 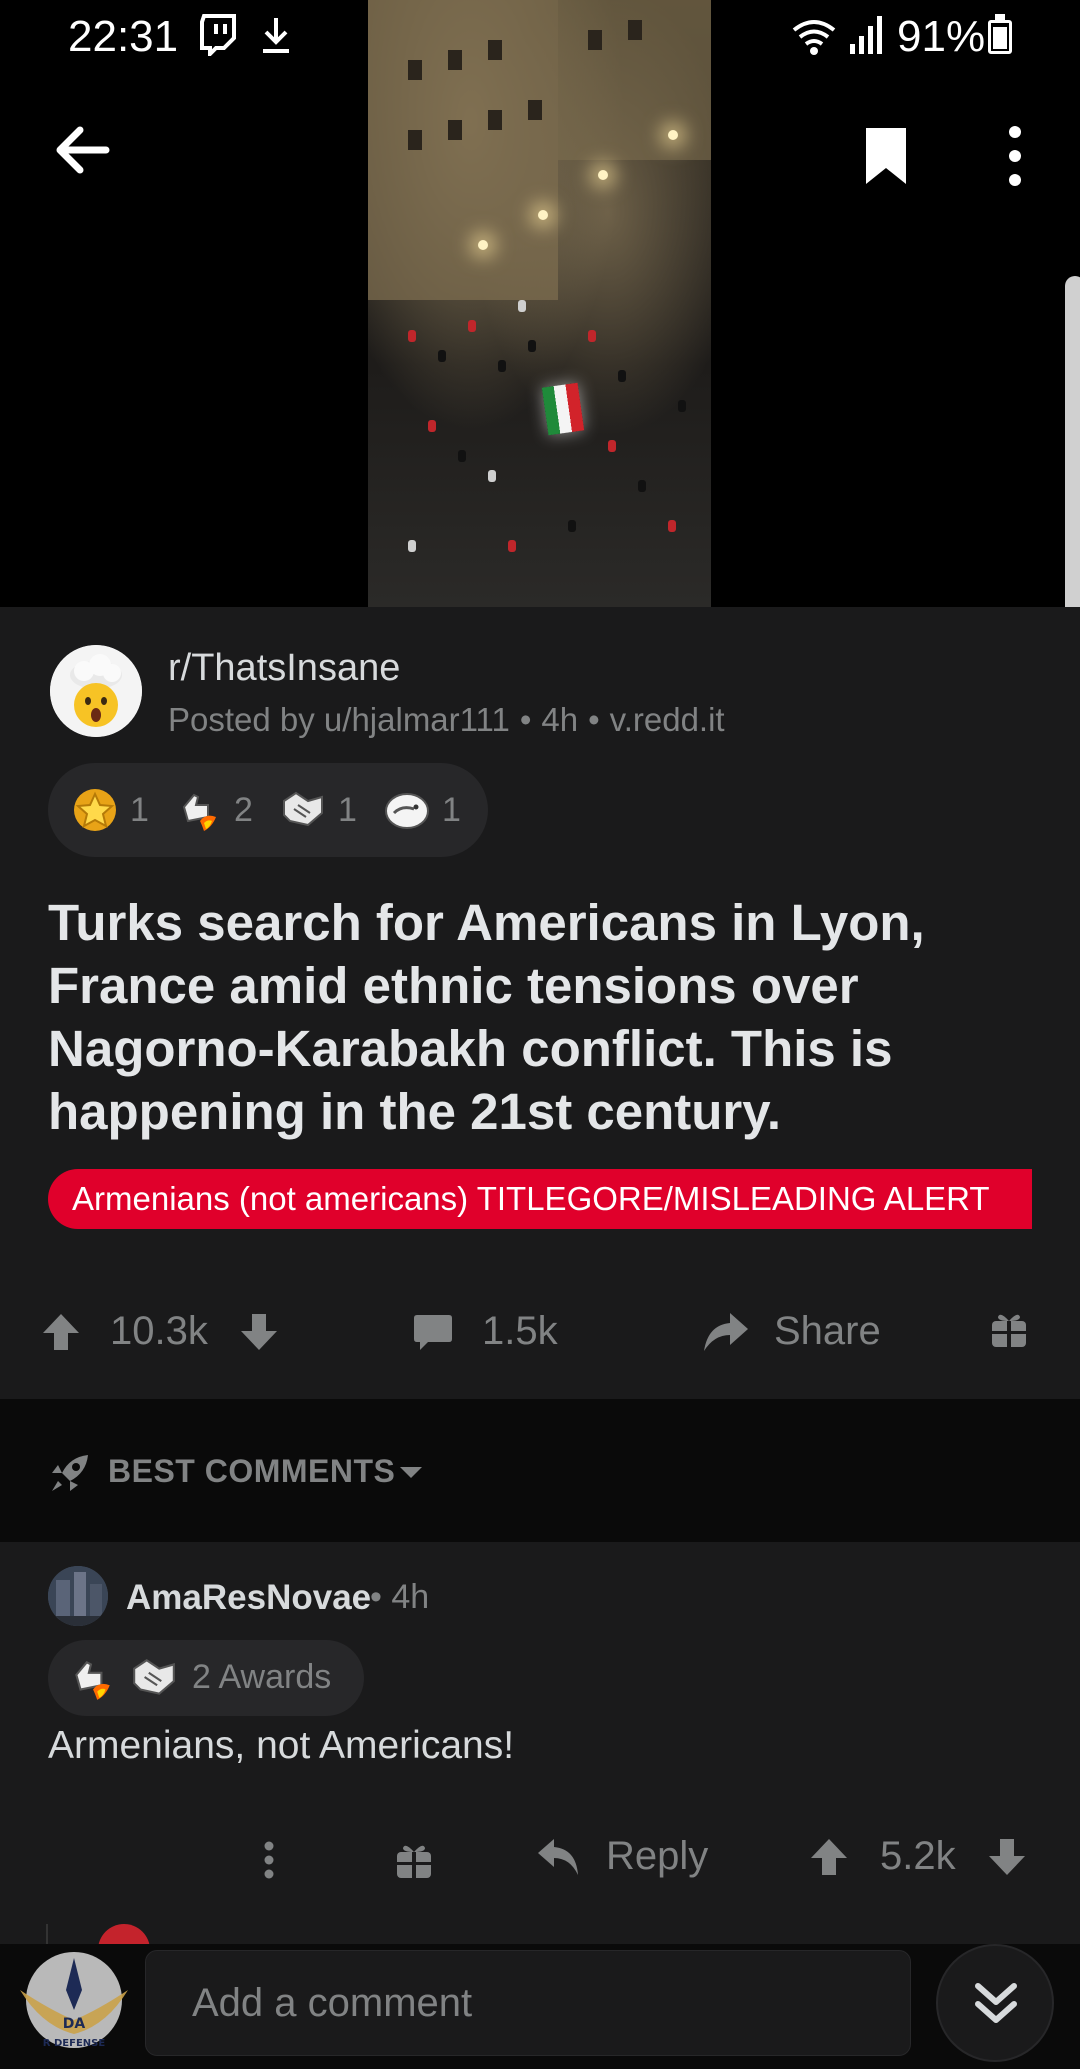 I want to click on share-button: Share, so click(x=791, y=1331).